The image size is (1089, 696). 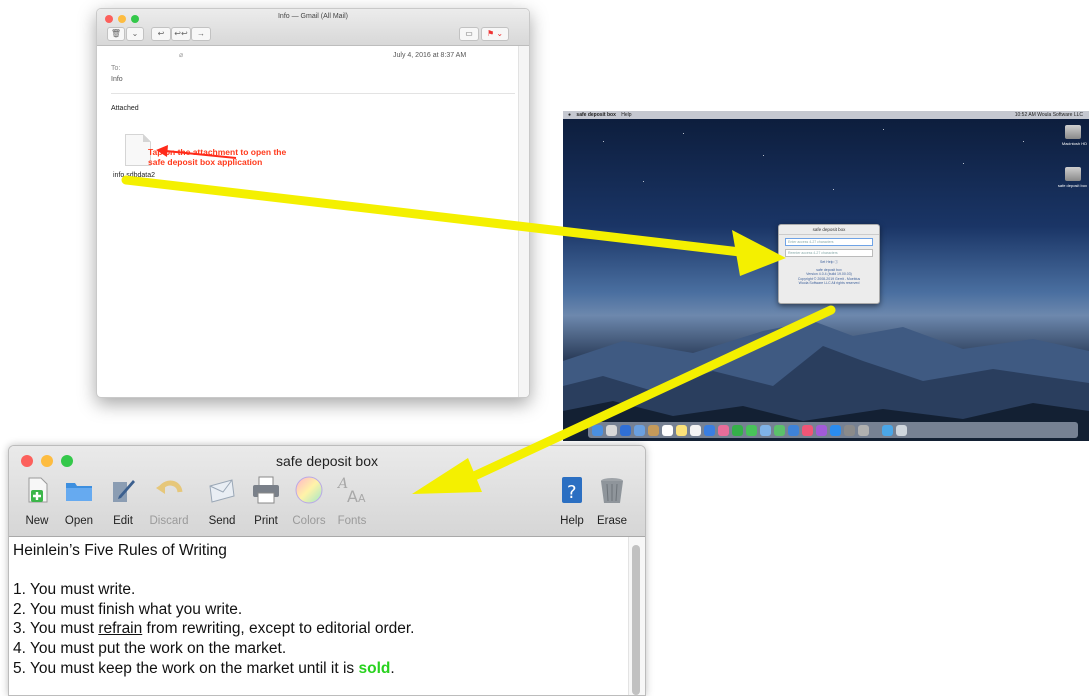 I want to click on safari-icon, so click(x=625, y=430).